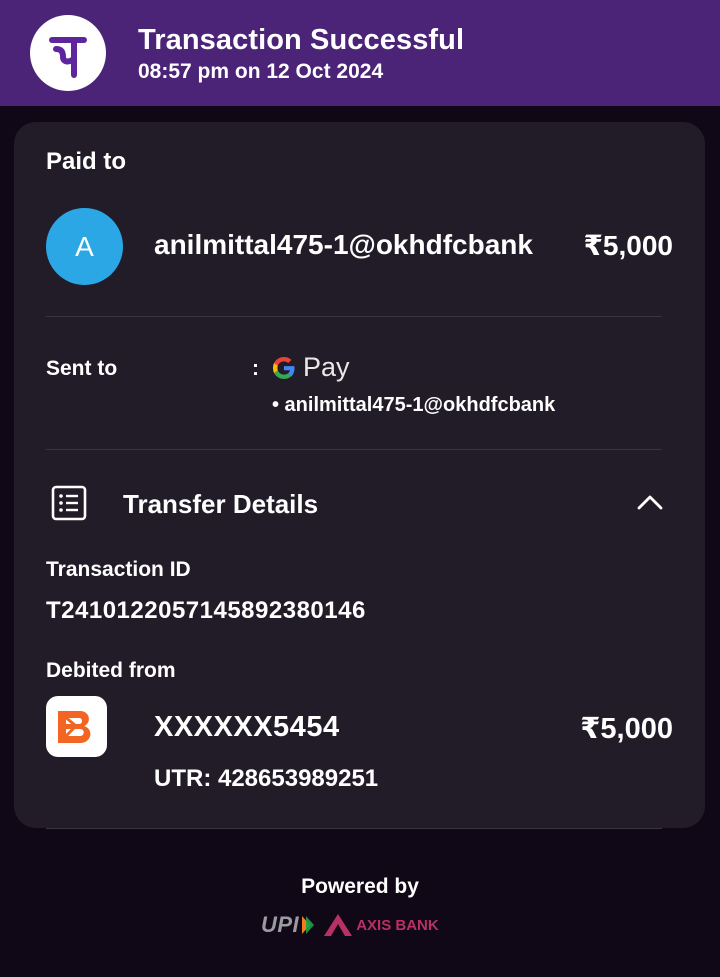 Image resolution: width=720 pixels, height=977 pixels. I want to click on upi-arrow-icon, so click(308, 925).